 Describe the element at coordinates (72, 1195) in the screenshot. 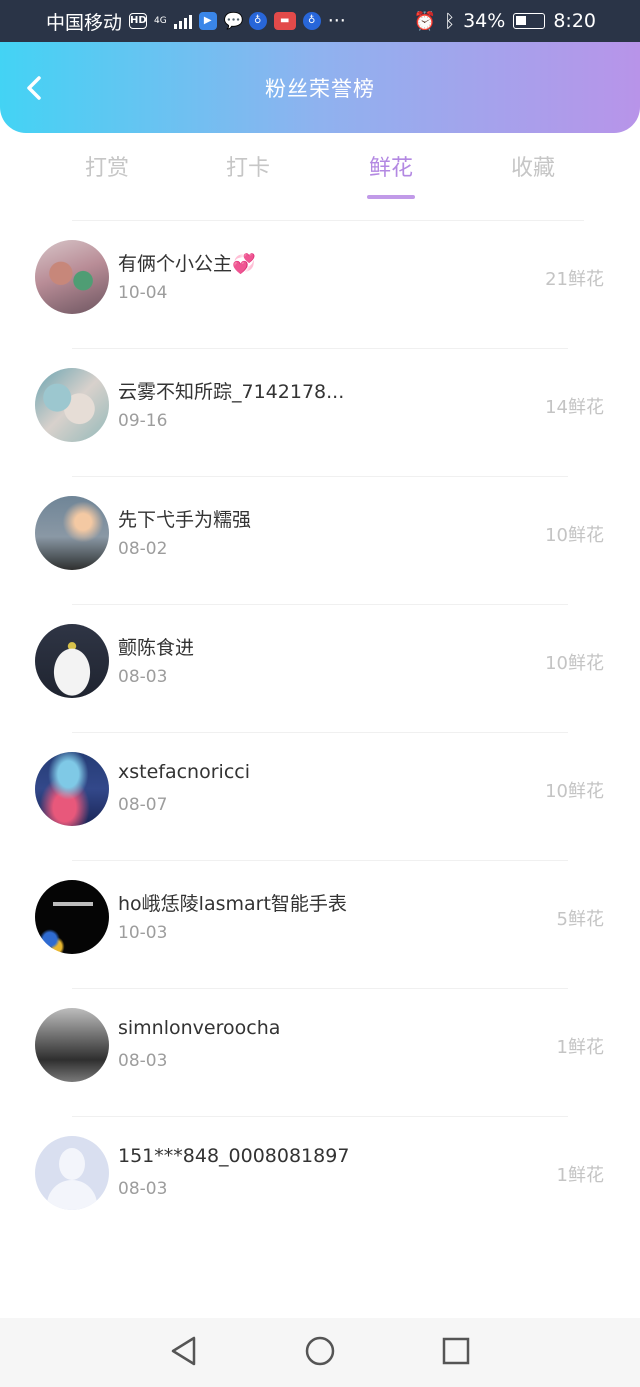

I see `avatar-body-shape` at that location.